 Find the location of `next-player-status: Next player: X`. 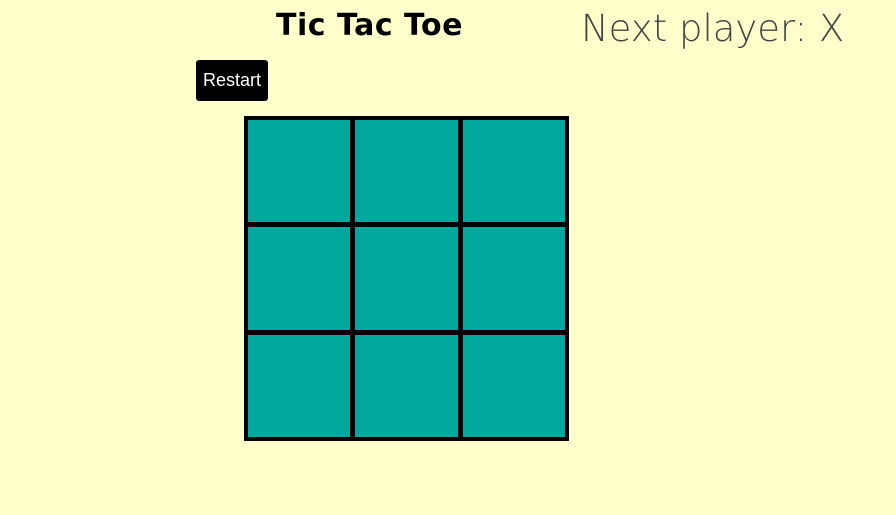

next-player-status: Next player: X is located at coordinates (713, 28).